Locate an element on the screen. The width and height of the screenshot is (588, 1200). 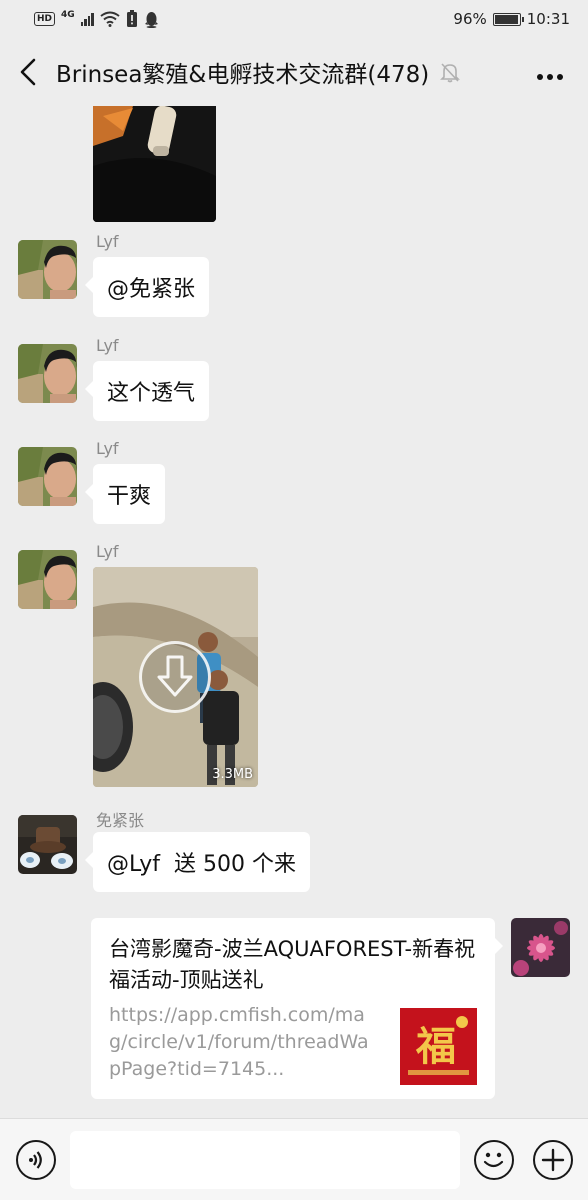
emoji-icon is located at coordinates (493, 1160).